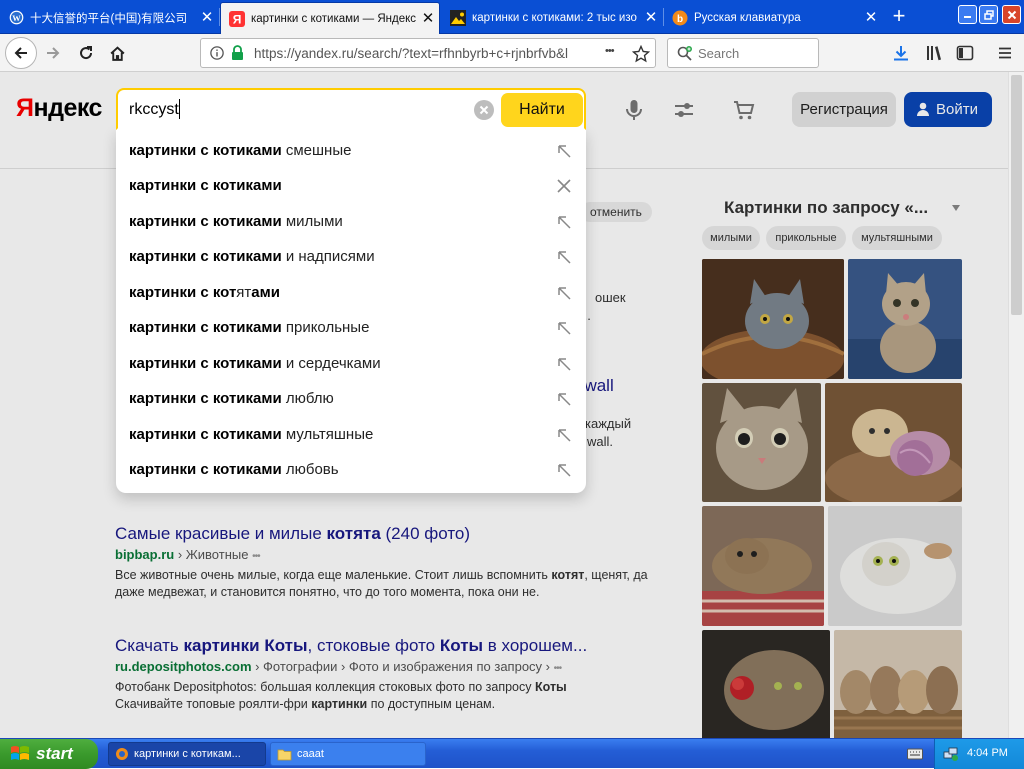 Image resolution: width=1024 pixels, height=769 pixels. What do you see at coordinates (351, 328) in the screenshot?
I see `suggest-item: картинки с котиками прикольные` at bounding box center [351, 328].